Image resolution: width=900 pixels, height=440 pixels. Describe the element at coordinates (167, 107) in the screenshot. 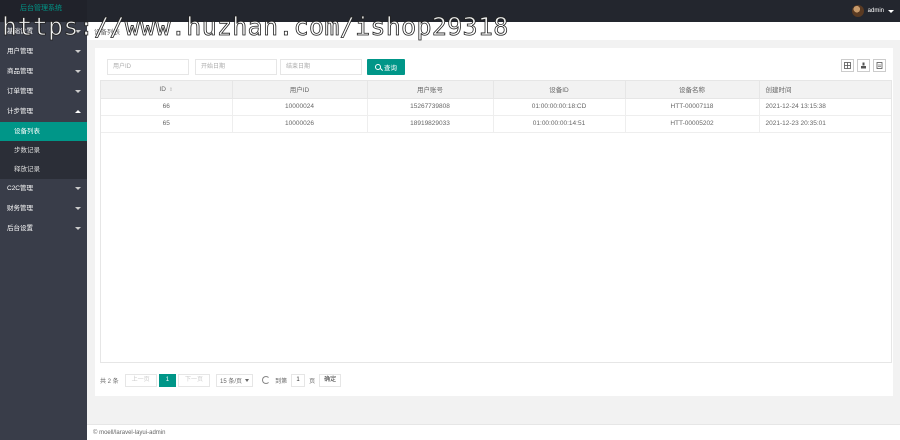

I see `cell-id: 66` at that location.